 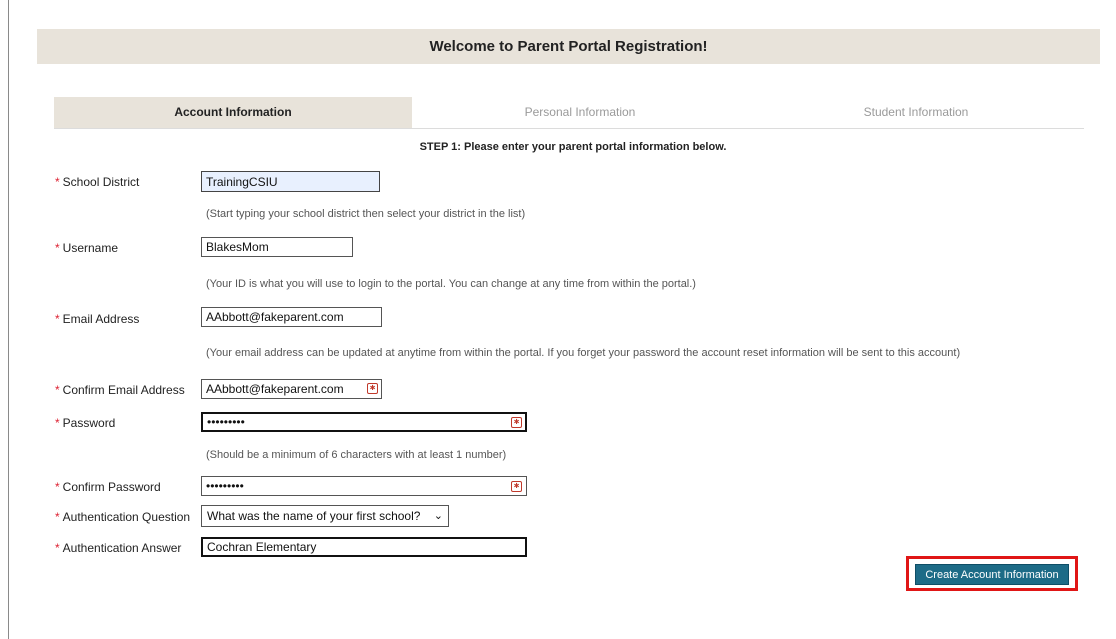 I want to click on confirm-password-label: * Confirm Password, so click(x=108, y=487).